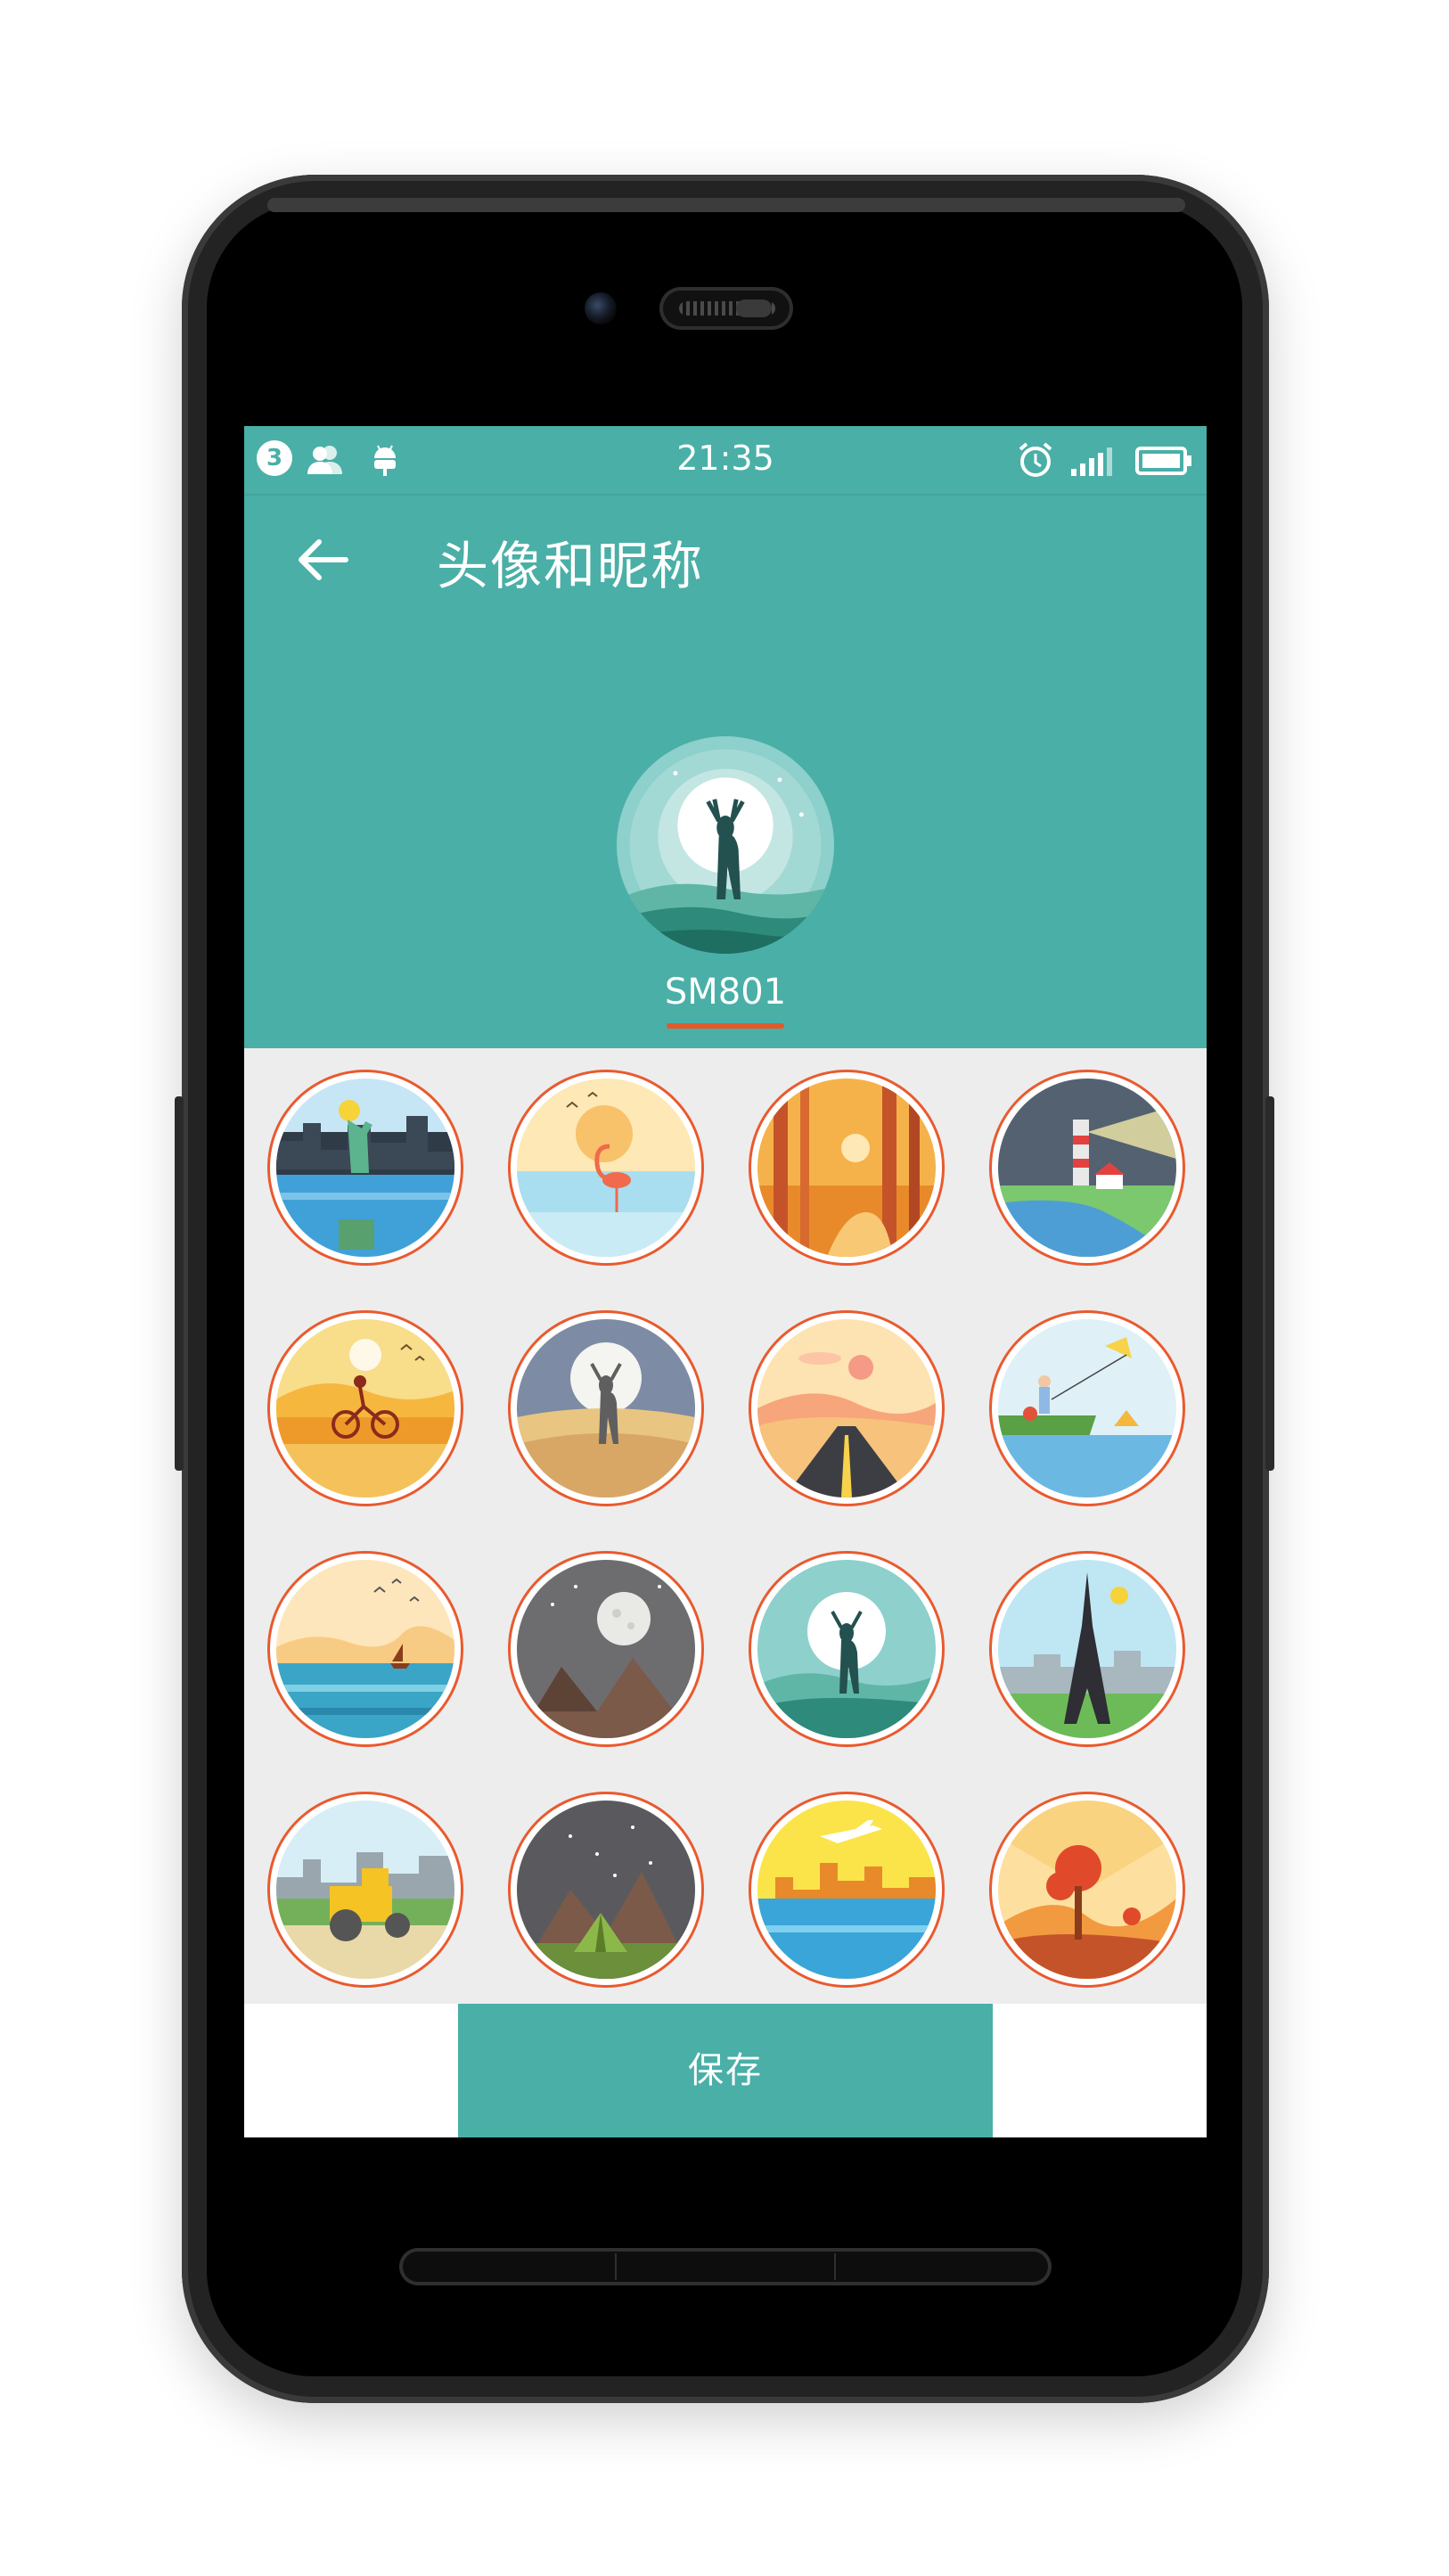 The width and height of the screenshot is (1449, 2576). What do you see at coordinates (726, 308) in the screenshot?
I see `earpiece-speaker` at bounding box center [726, 308].